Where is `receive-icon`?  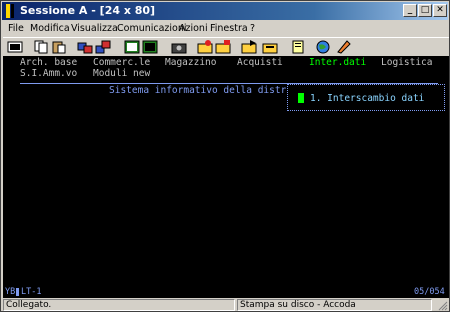 receive-icon is located at coordinates (103, 47).